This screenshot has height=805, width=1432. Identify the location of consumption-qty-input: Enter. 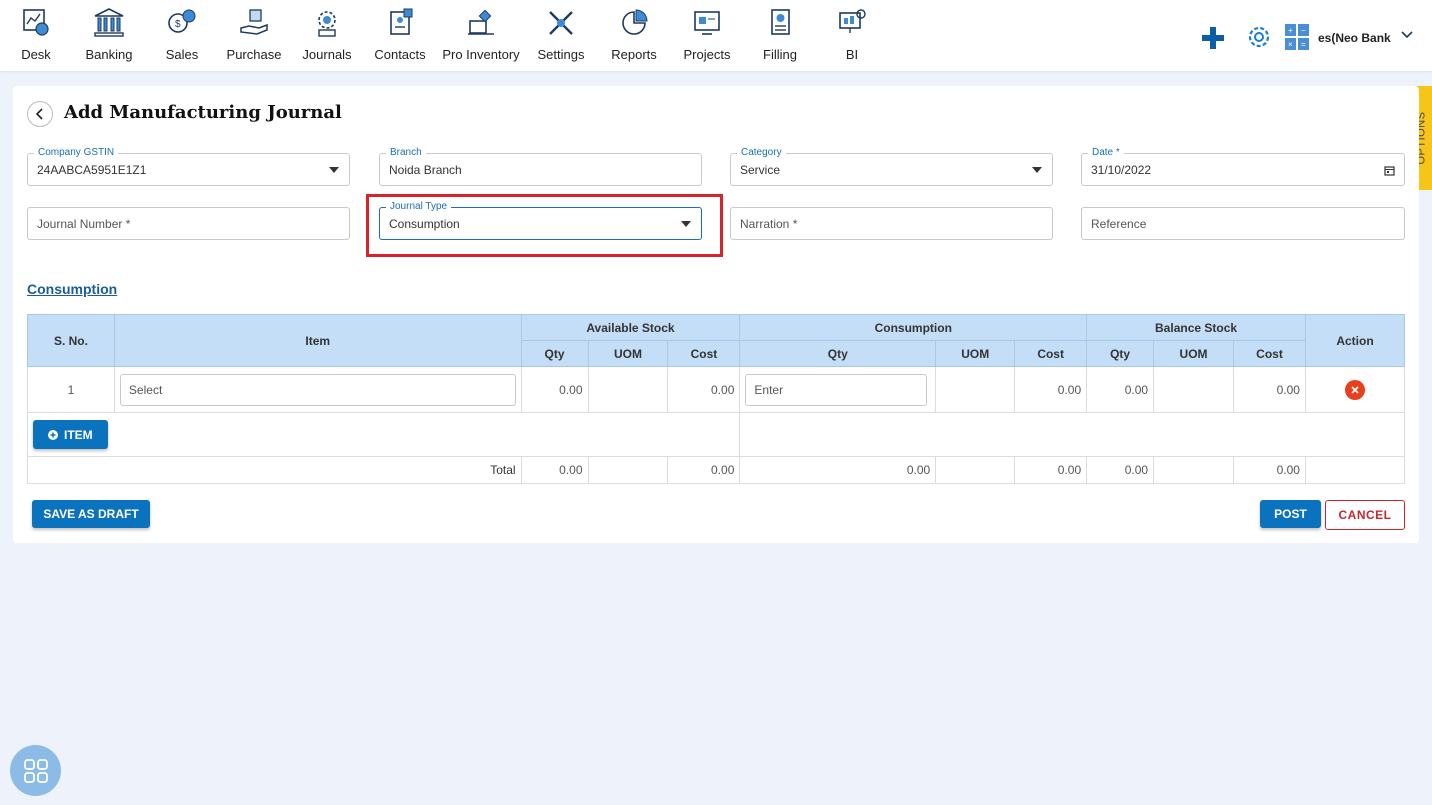
(836, 389).